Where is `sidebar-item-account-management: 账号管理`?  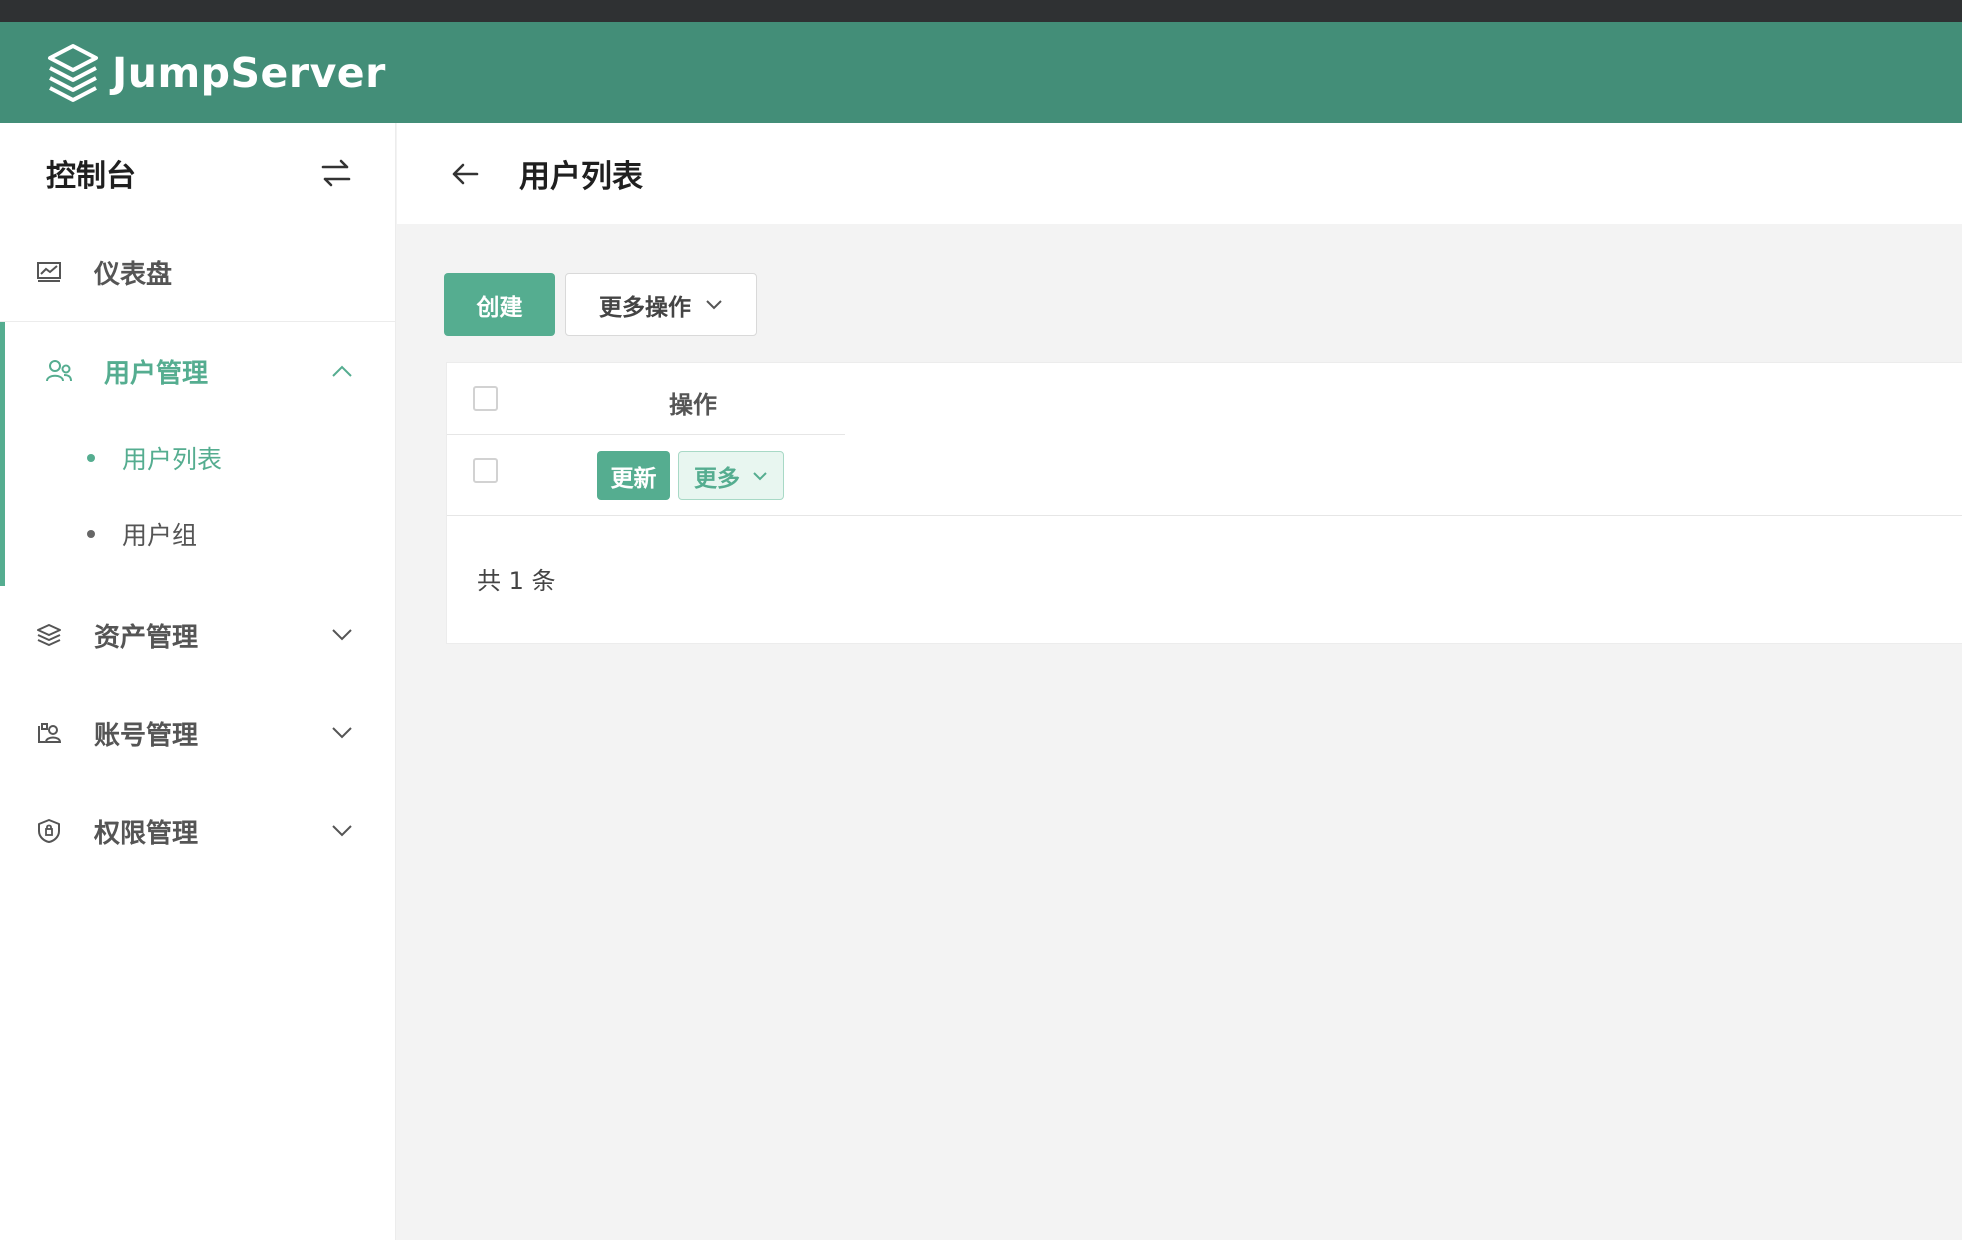 sidebar-item-account-management: 账号管理 is located at coordinates (197, 733).